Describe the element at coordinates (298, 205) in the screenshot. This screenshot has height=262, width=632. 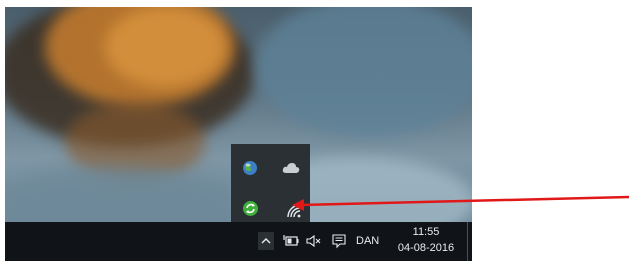
I see `annotation-arrow-head` at that location.